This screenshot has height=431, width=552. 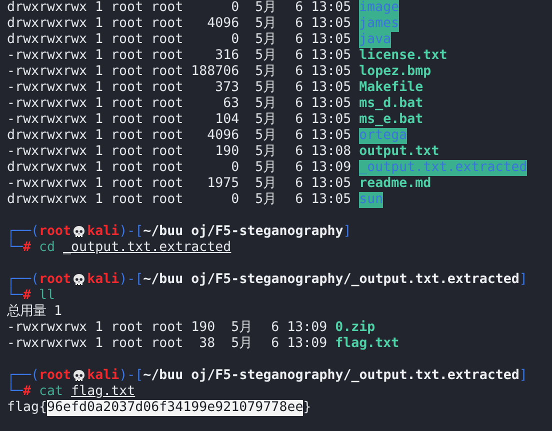 What do you see at coordinates (331, 152) in the screenshot?
I see `time: 13:08` at bounding box center [331, 152].